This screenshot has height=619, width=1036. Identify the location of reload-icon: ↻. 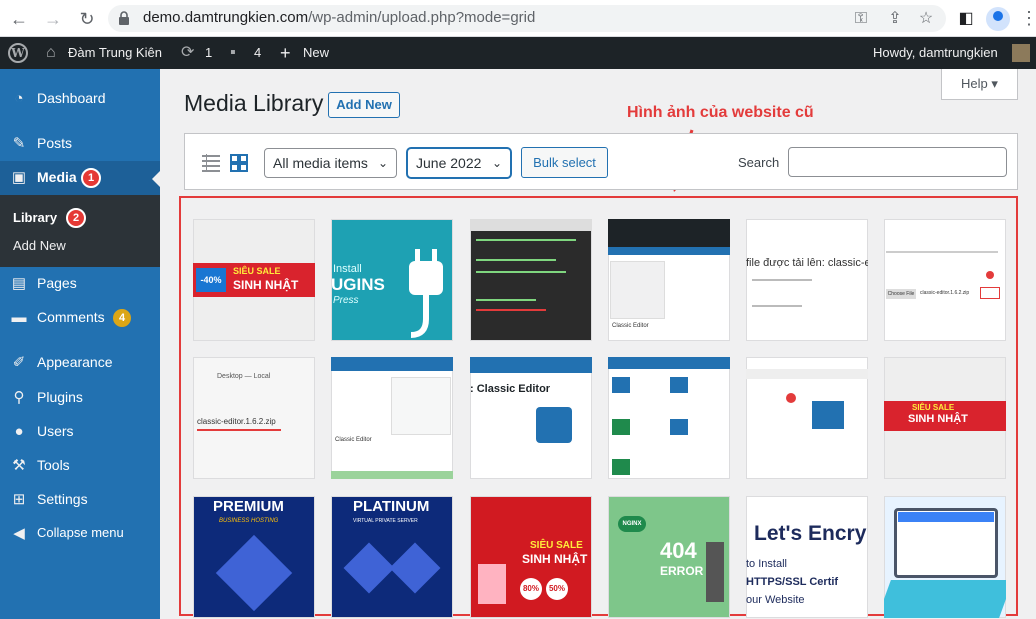
(87, 19).